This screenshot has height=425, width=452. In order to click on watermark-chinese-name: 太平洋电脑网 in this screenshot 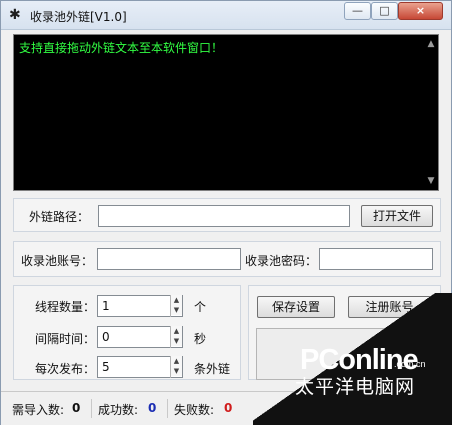, I will do `click(355, 387)`.